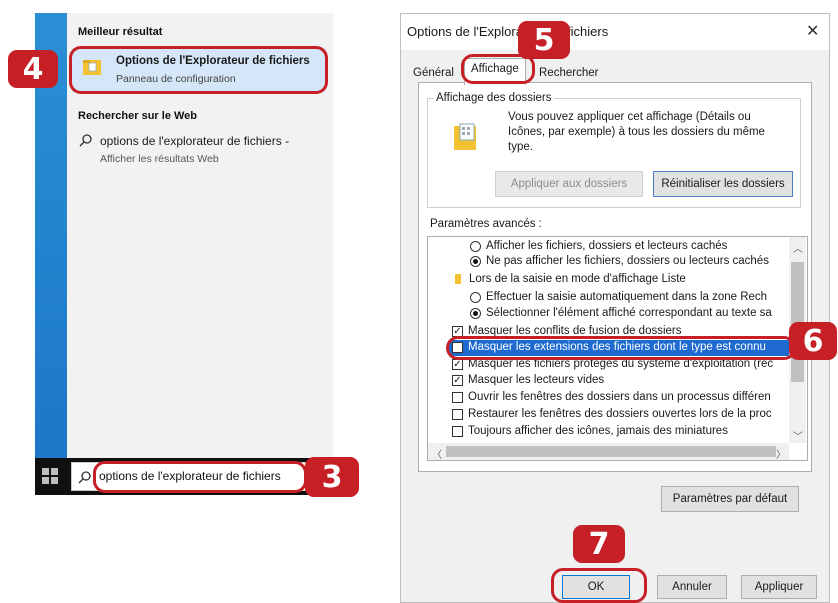  I want to click on web-result-subtitle: Afficher les résultats Web, so click(159, 159).